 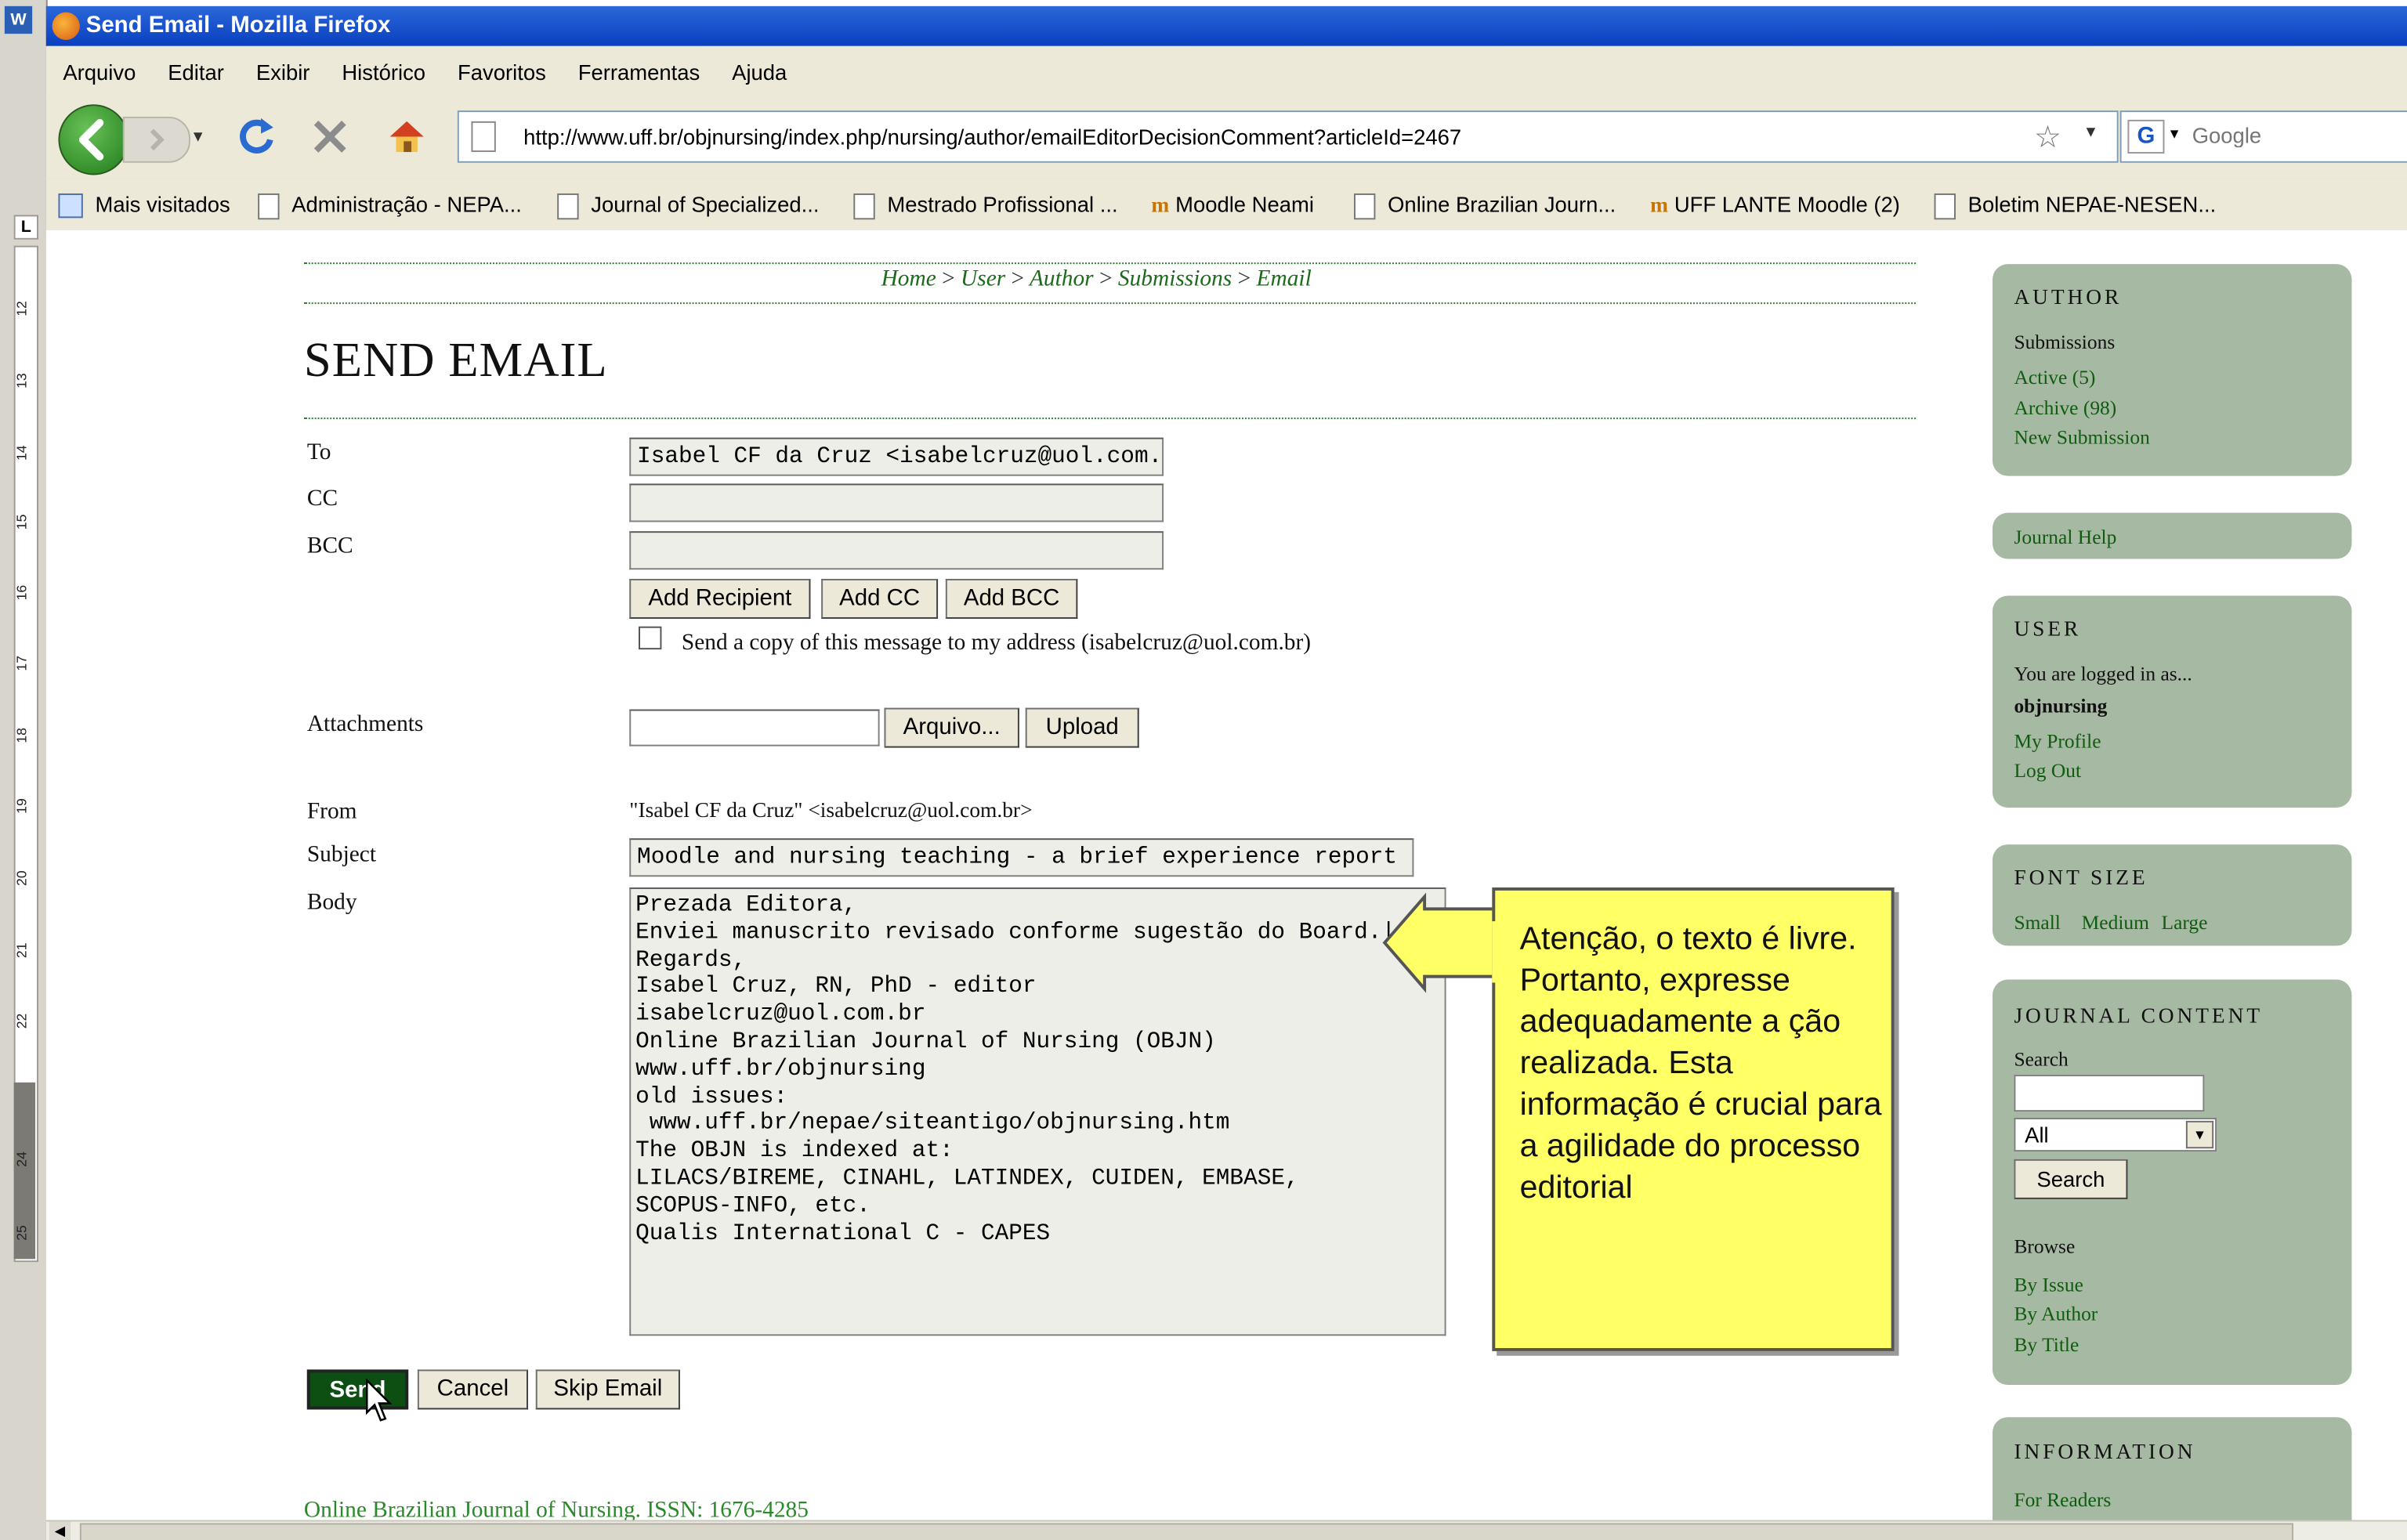 I want to click on menu-arquivo: Arquivo, so click(x=100, y=72).